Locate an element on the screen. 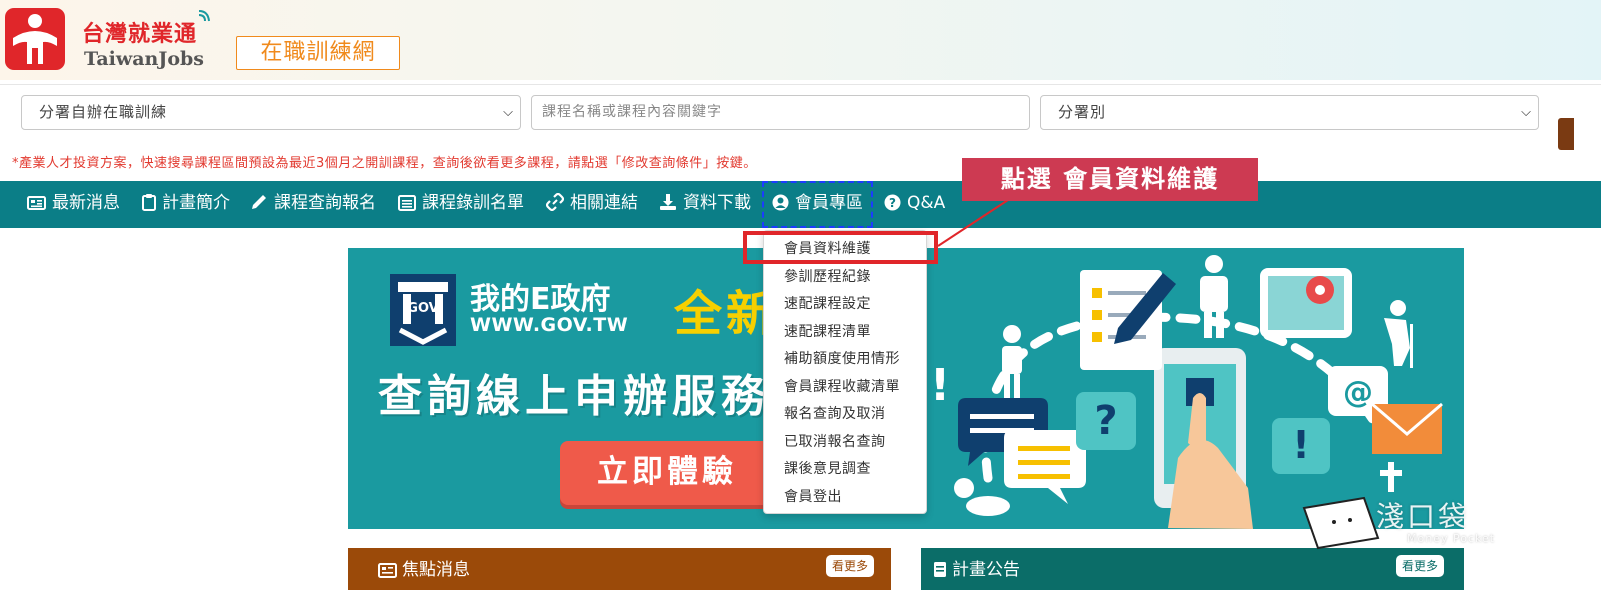  nav-label: 資料下載 is located at coordinates (717, 203).